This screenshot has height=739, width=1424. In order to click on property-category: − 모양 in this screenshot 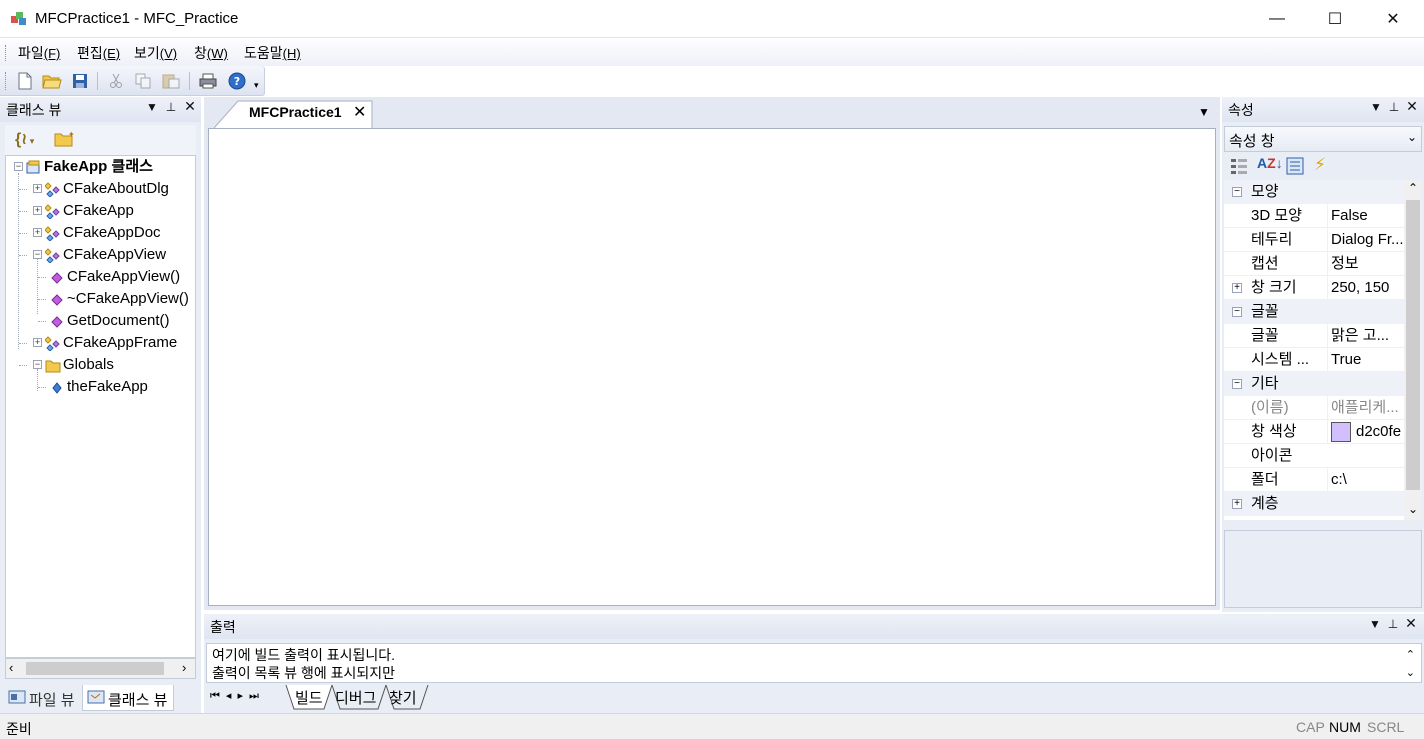, I will do `click(1314, 192)`.